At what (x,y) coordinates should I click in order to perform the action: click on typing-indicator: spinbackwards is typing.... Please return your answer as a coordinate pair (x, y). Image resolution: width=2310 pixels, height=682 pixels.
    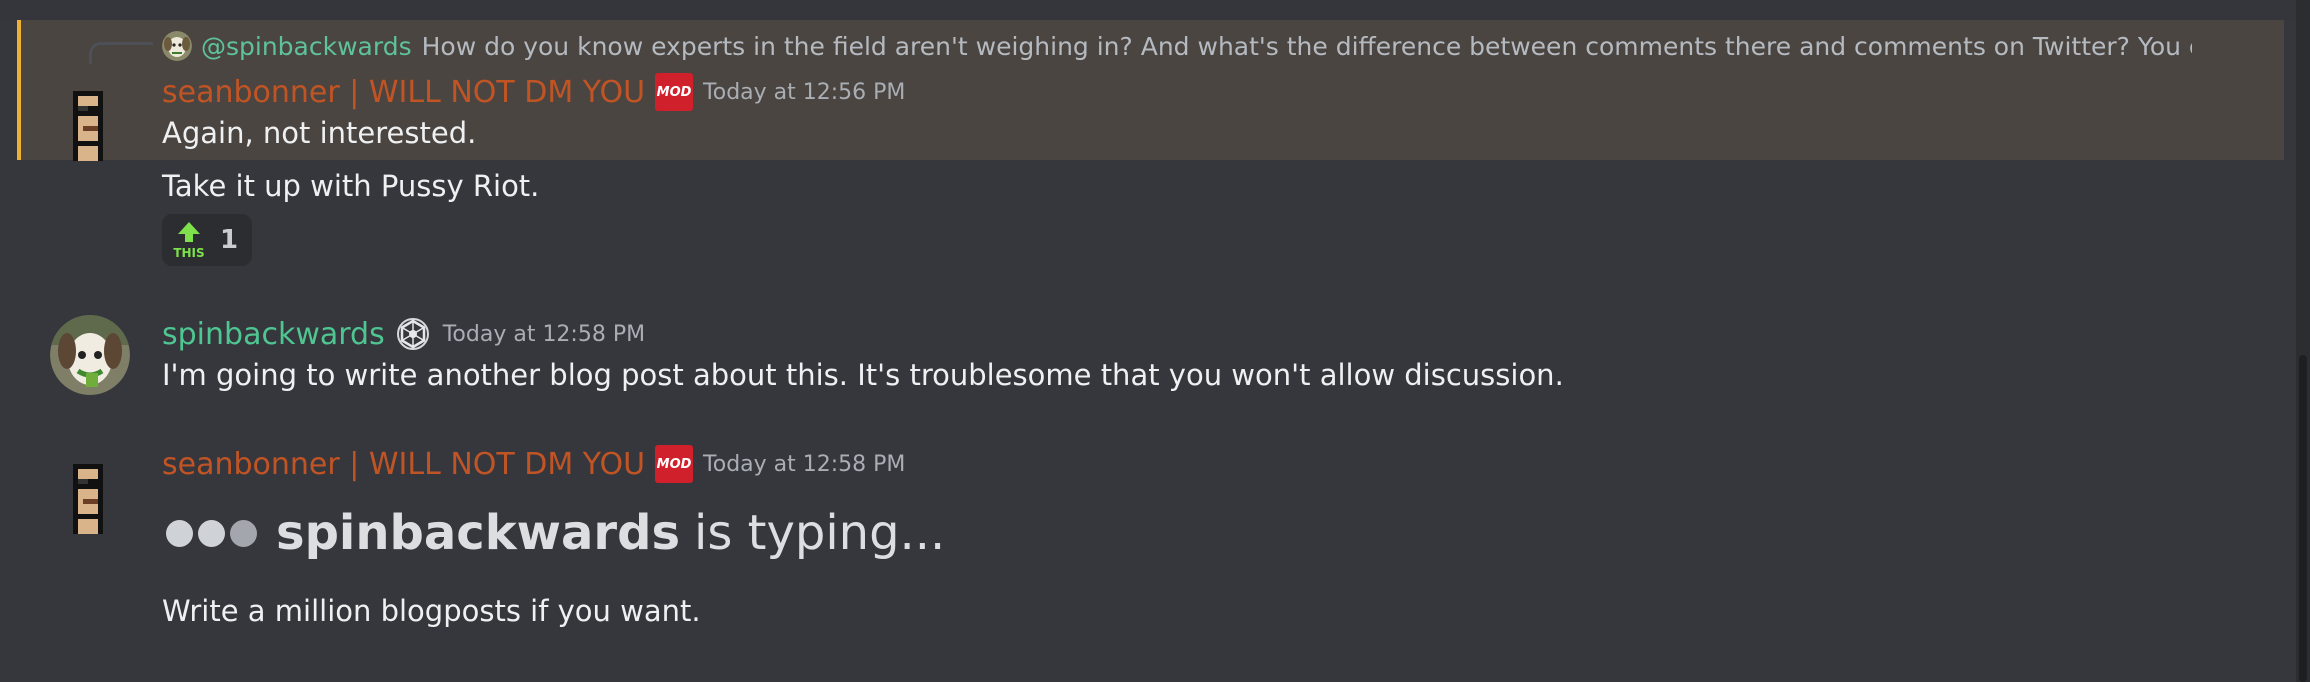
    Looking at the image, I should click on (555, 533).